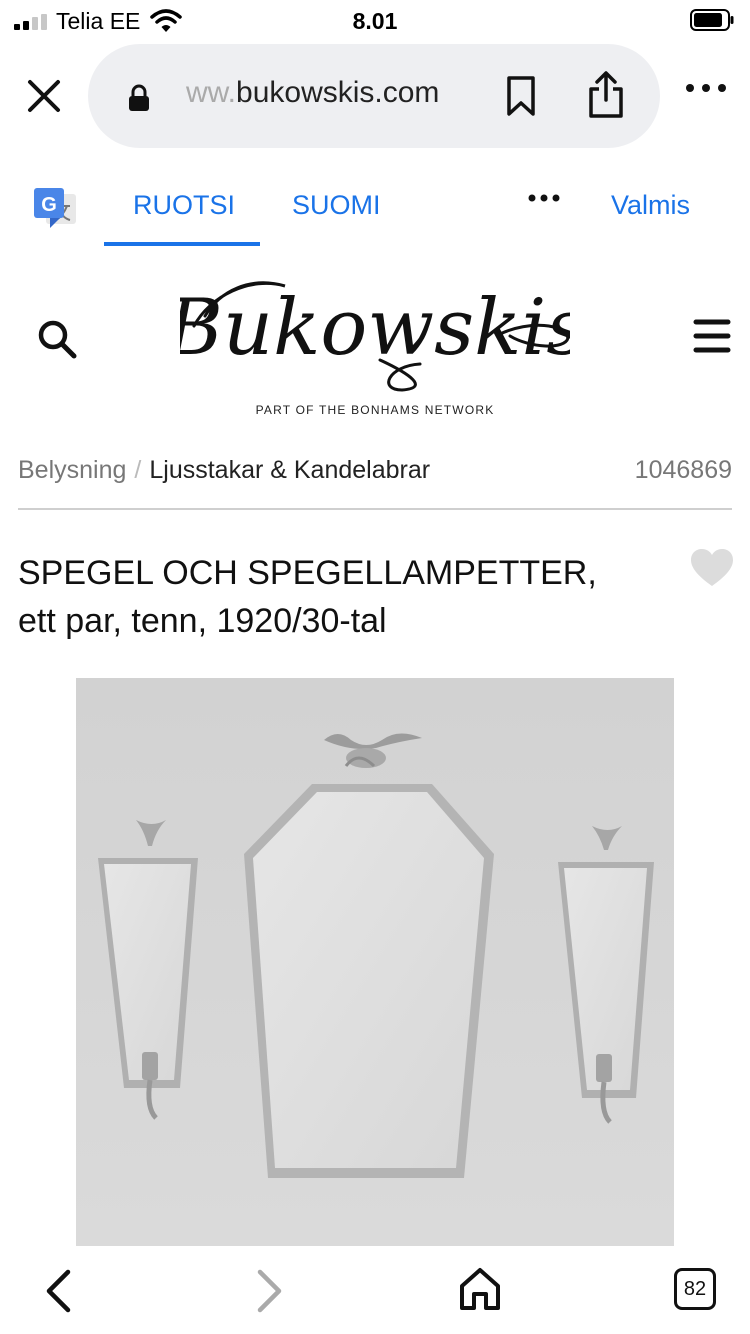  I want to click on breadcrumb: Belysning / Ljusstakar & Kandelabrar, so click(224, 470).